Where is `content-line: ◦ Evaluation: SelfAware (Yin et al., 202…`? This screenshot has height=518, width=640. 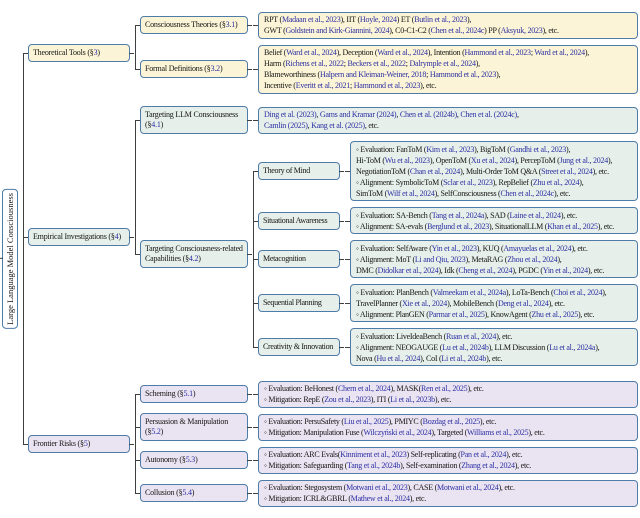 content-line: ◦ Evaluation: SelfAware (Yin et al., 202… is located at coordinates (472, 248).